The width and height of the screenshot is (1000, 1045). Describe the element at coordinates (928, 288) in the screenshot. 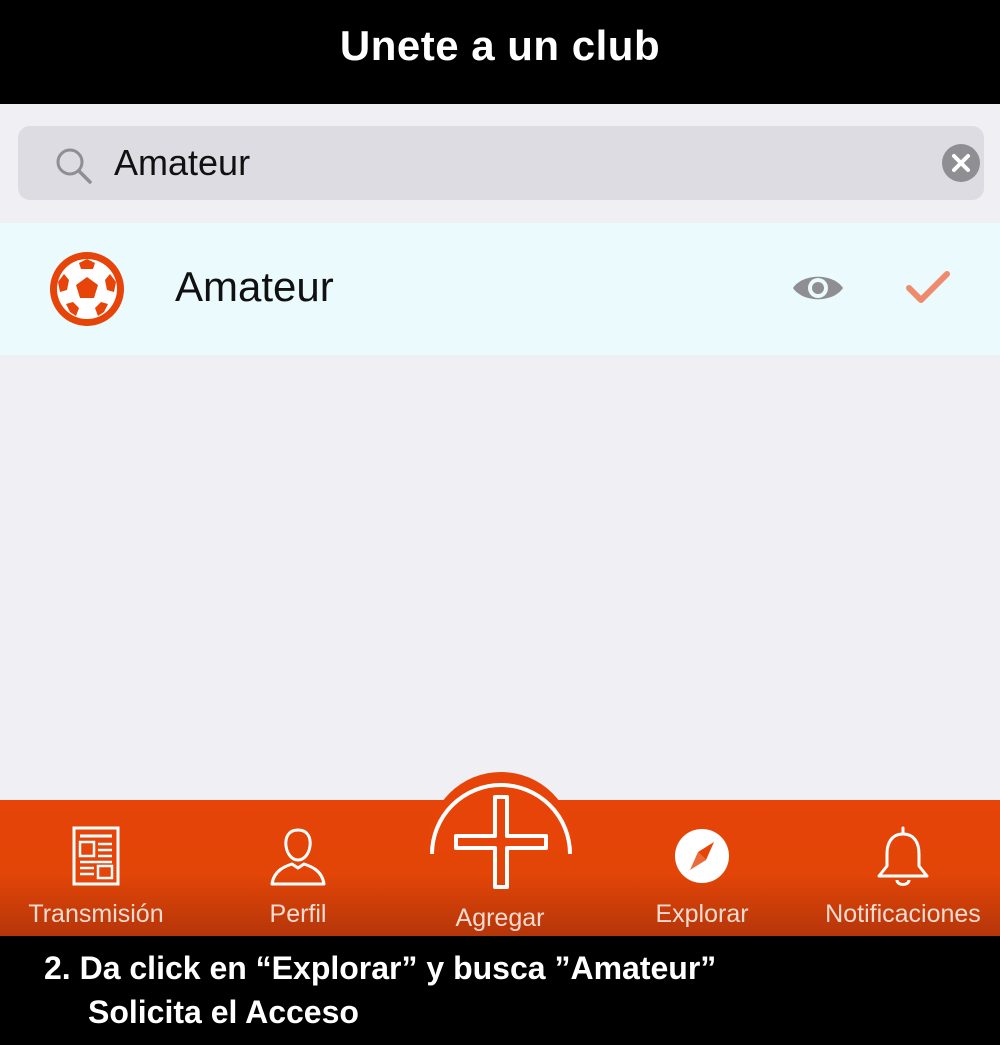

I see `check-icon` at that location.